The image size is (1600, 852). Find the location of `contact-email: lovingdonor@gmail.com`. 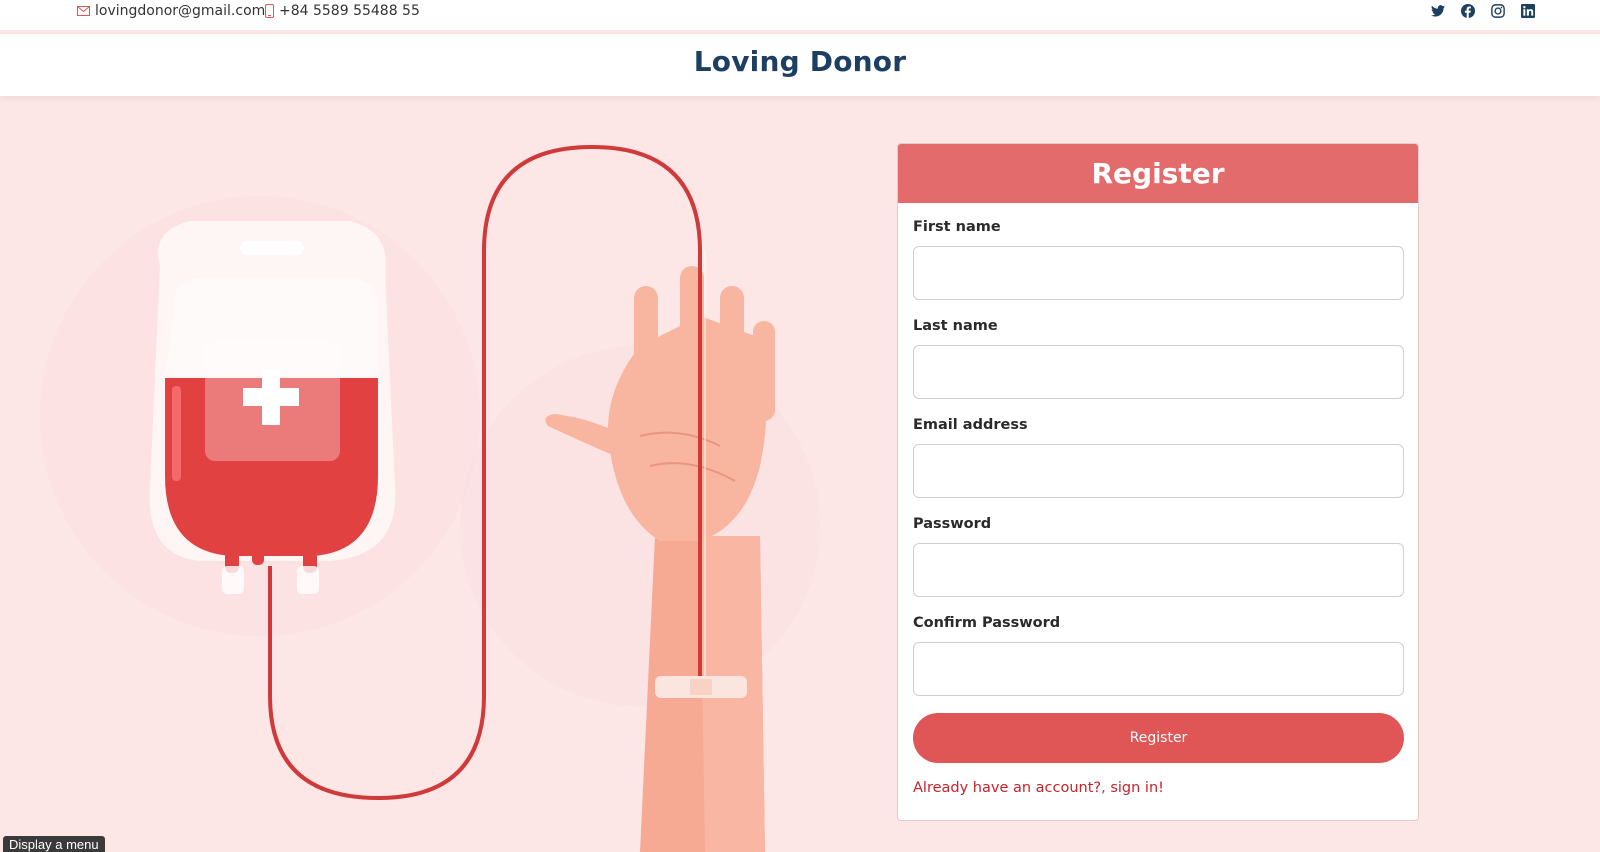

contact-email: lovingdonor@gmail.com is located at coordinates (171, 11).